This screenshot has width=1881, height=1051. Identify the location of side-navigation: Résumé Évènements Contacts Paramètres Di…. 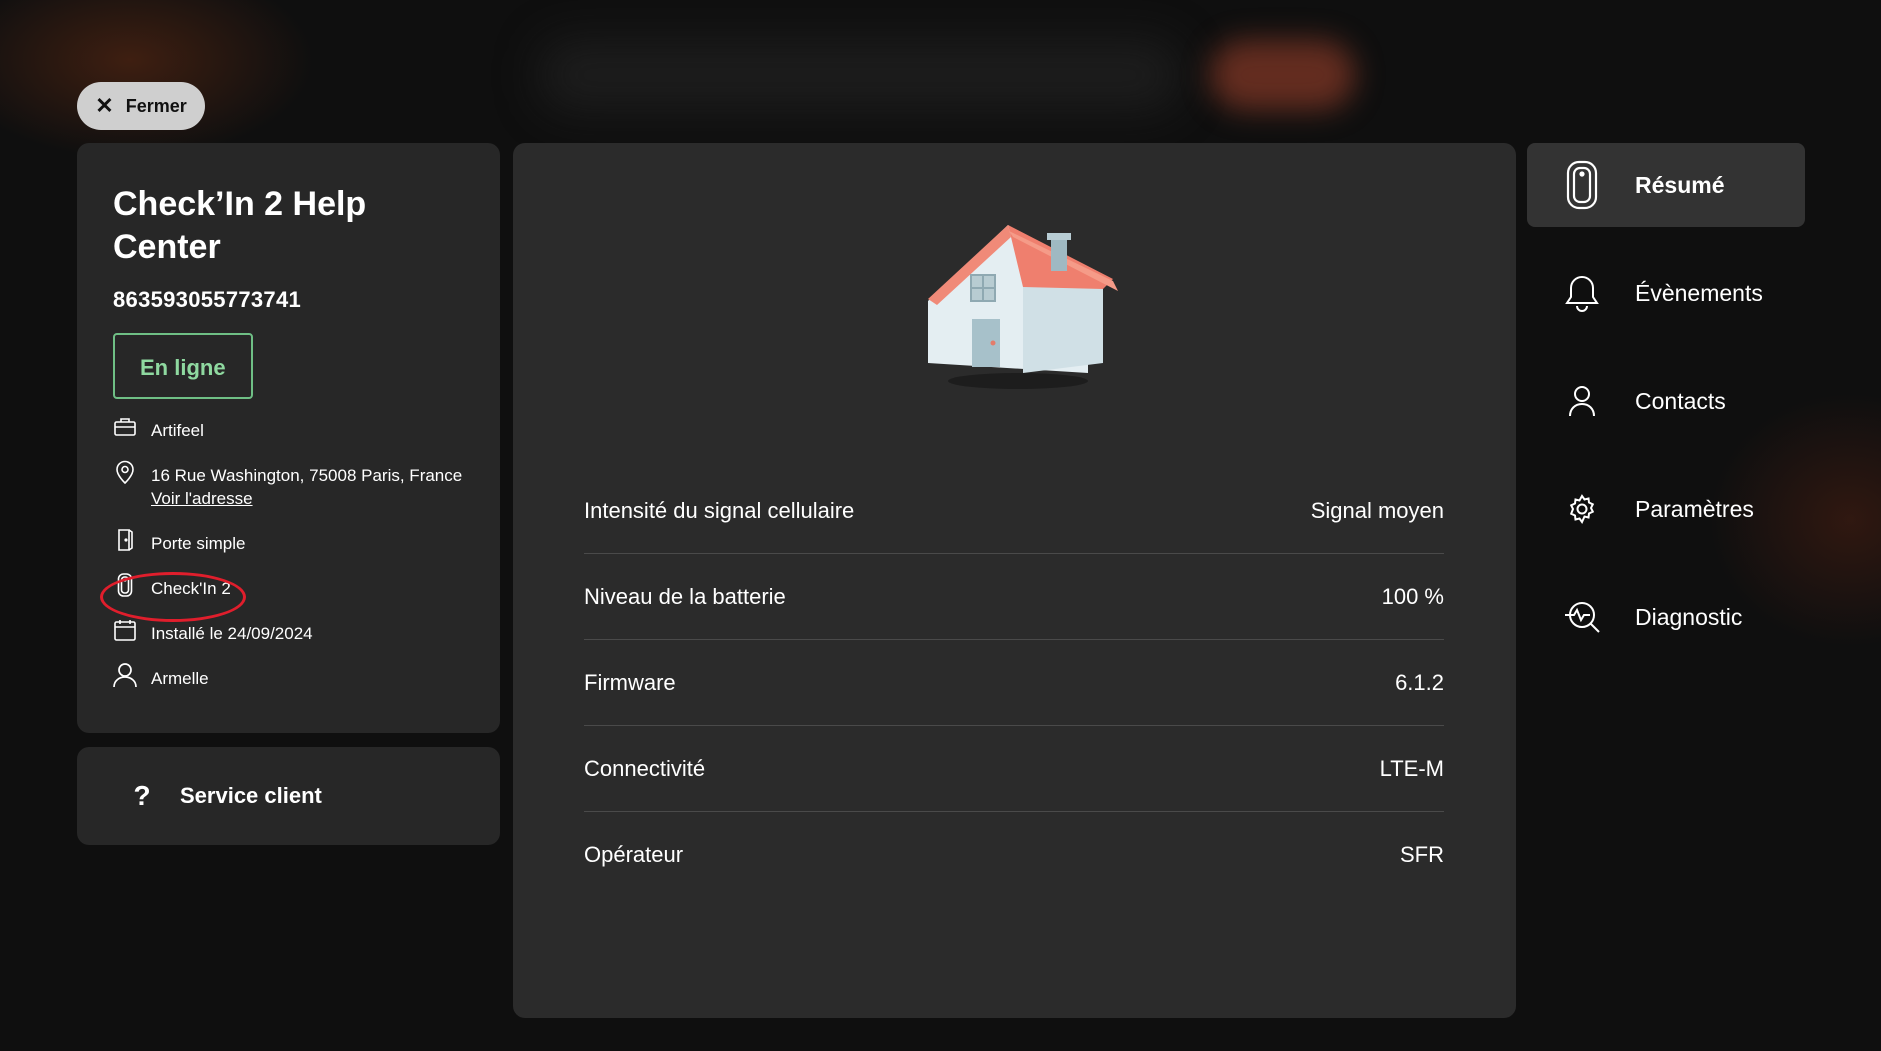
(1666, 413).